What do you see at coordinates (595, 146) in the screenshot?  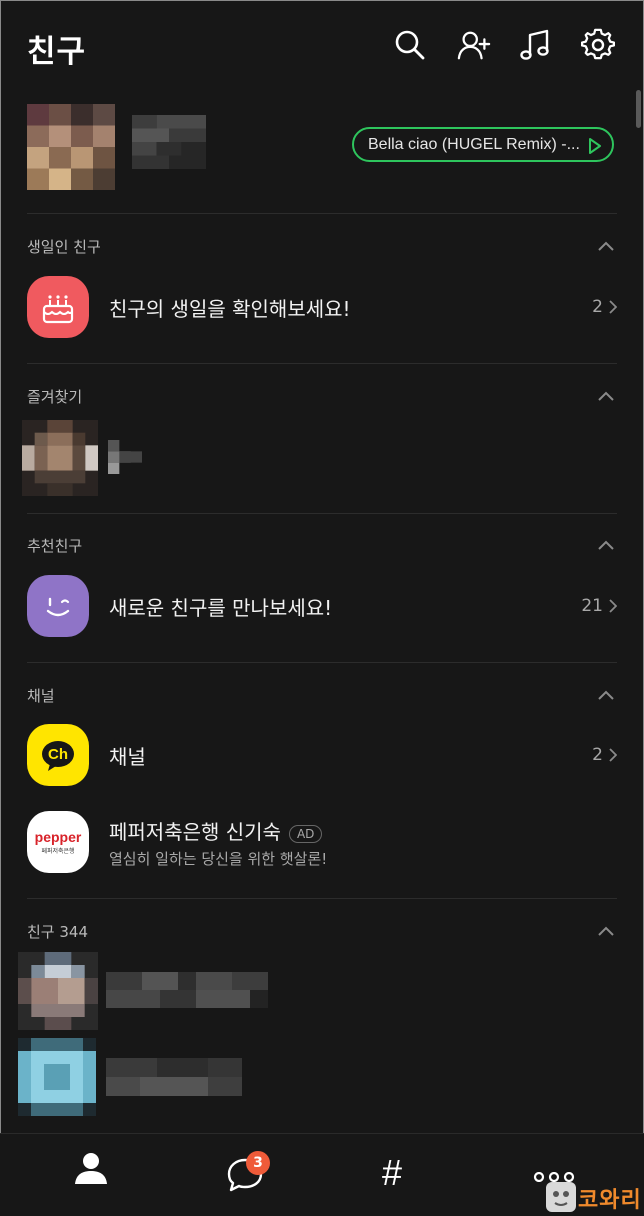 I see `play-icon` at bounding box center [595, 146].